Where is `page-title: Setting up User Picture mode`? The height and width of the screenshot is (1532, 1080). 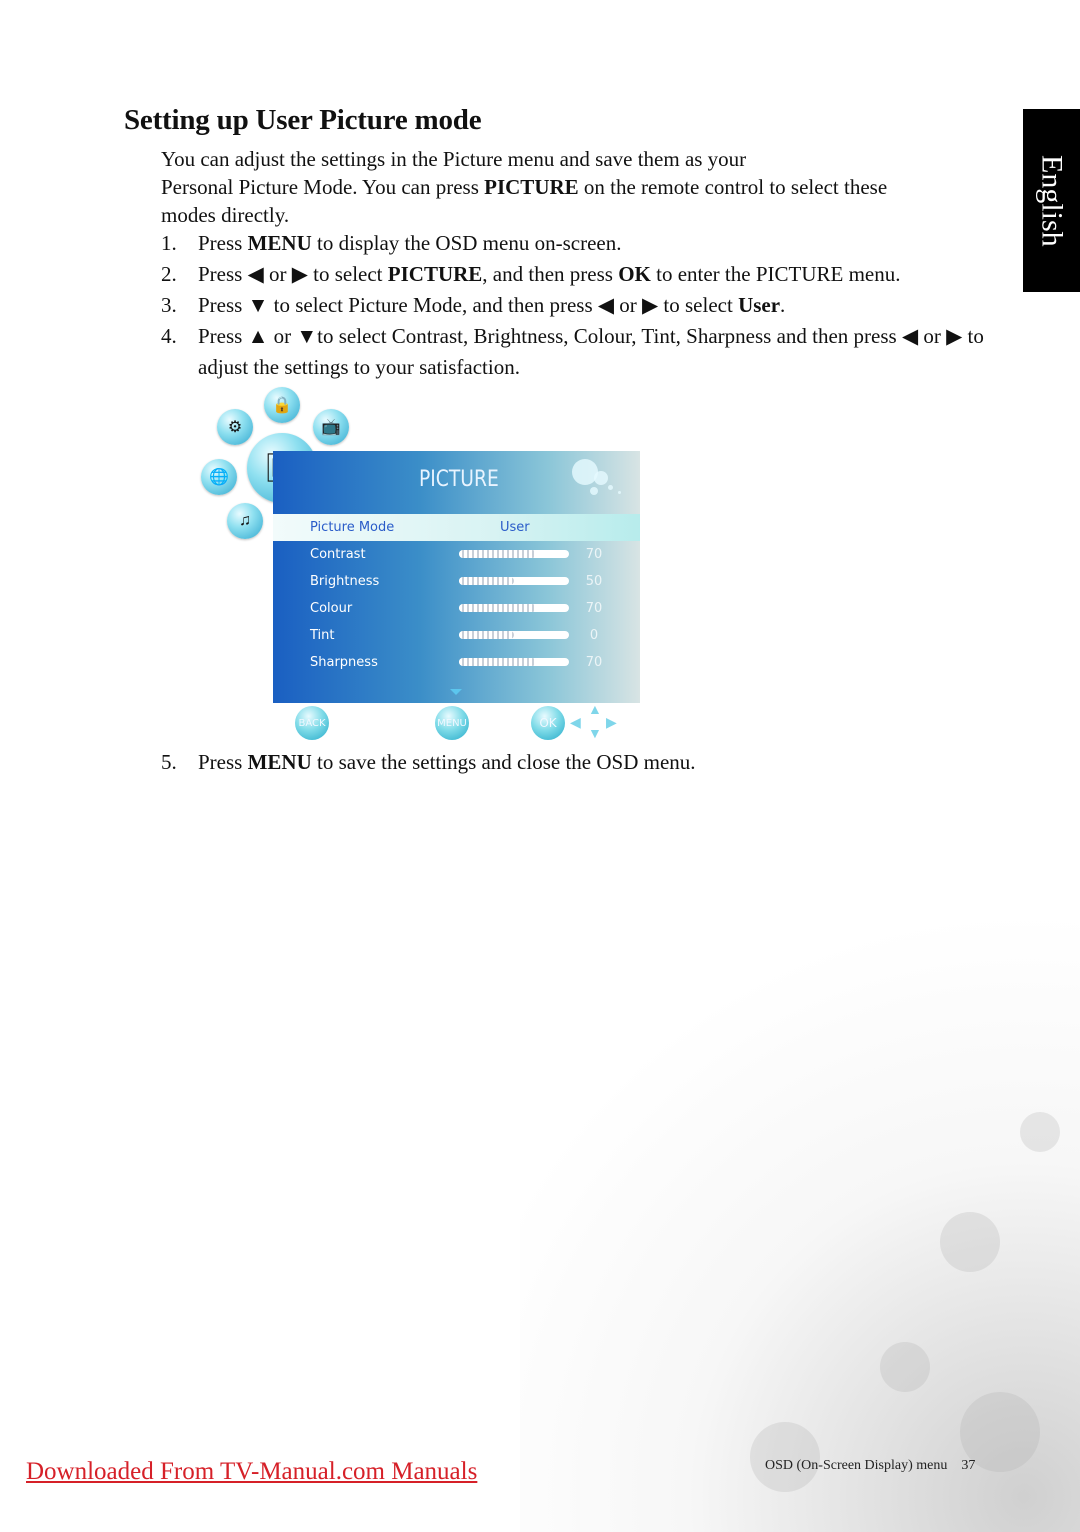 page-title: Setting up User Picture mode is located at coordinates (303, 120).